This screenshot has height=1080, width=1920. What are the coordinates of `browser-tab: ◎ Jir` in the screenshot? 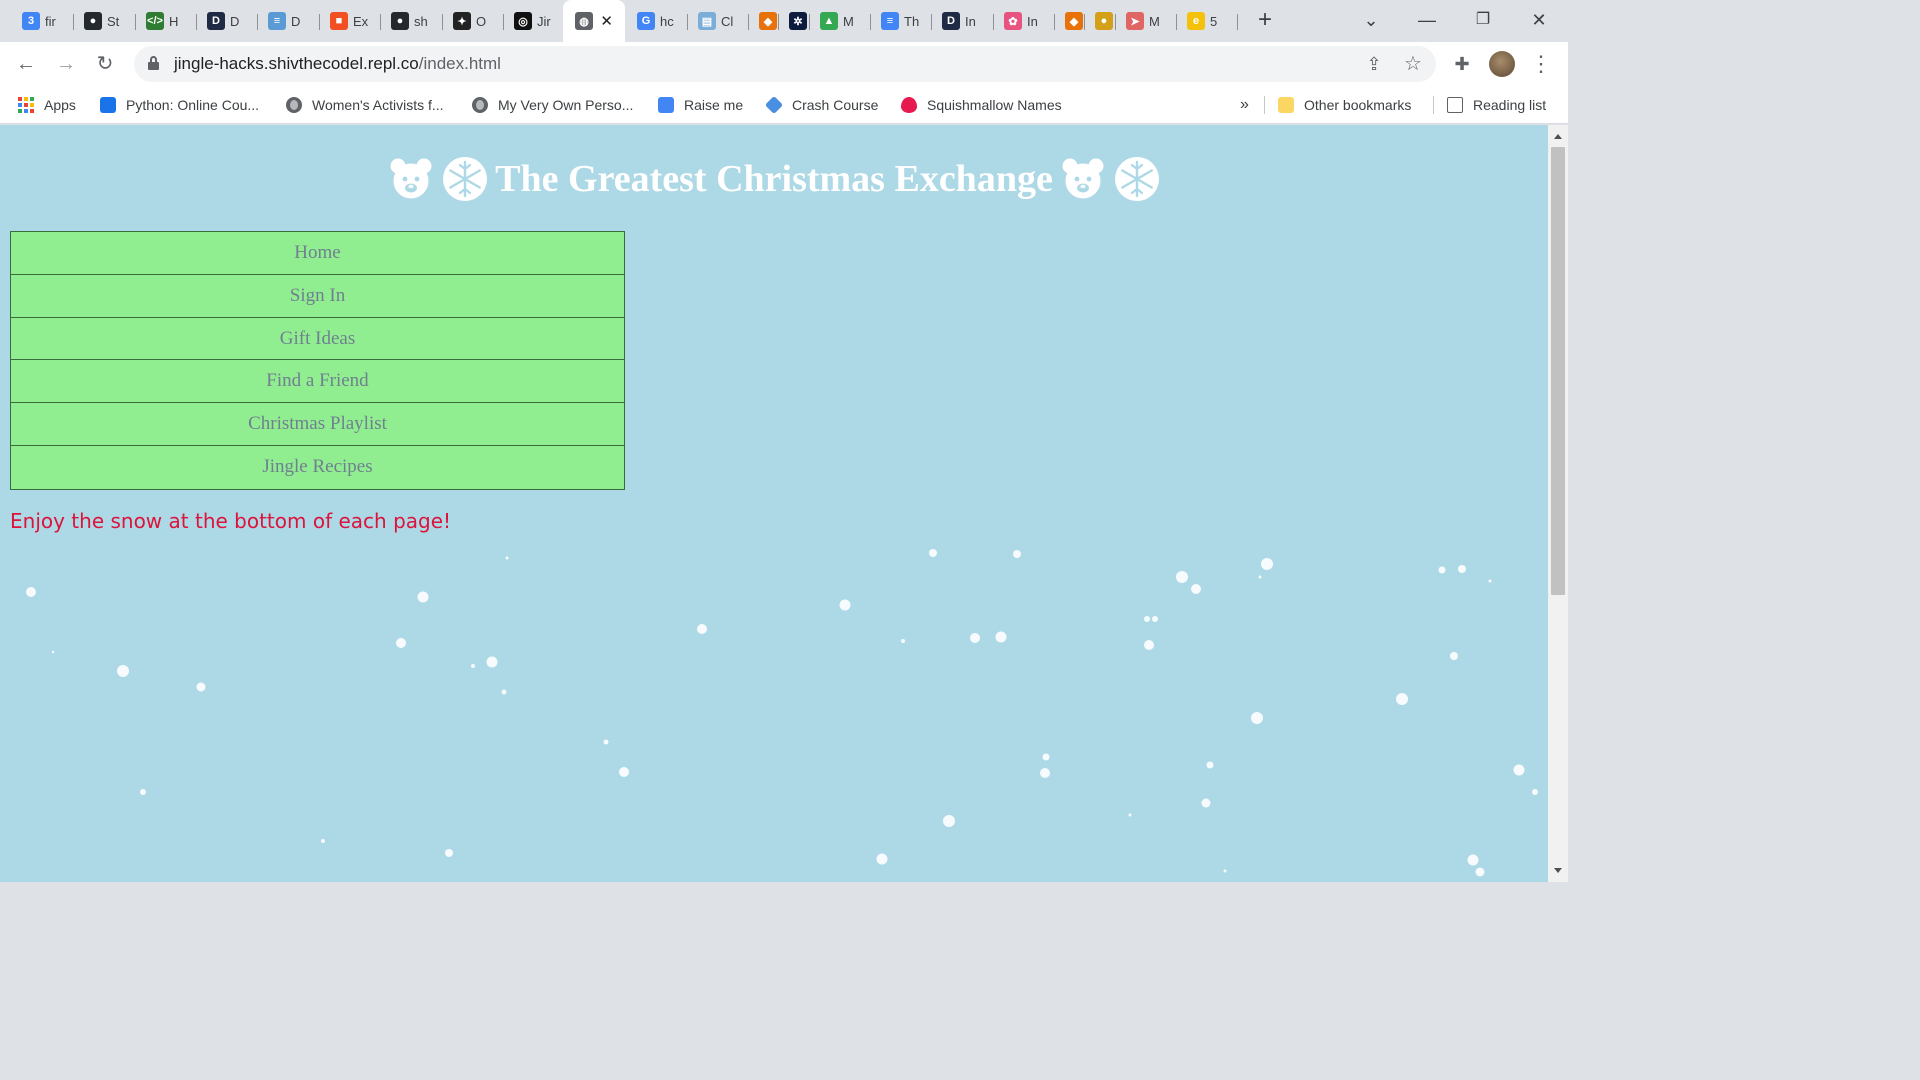 It's located at (534, 21).